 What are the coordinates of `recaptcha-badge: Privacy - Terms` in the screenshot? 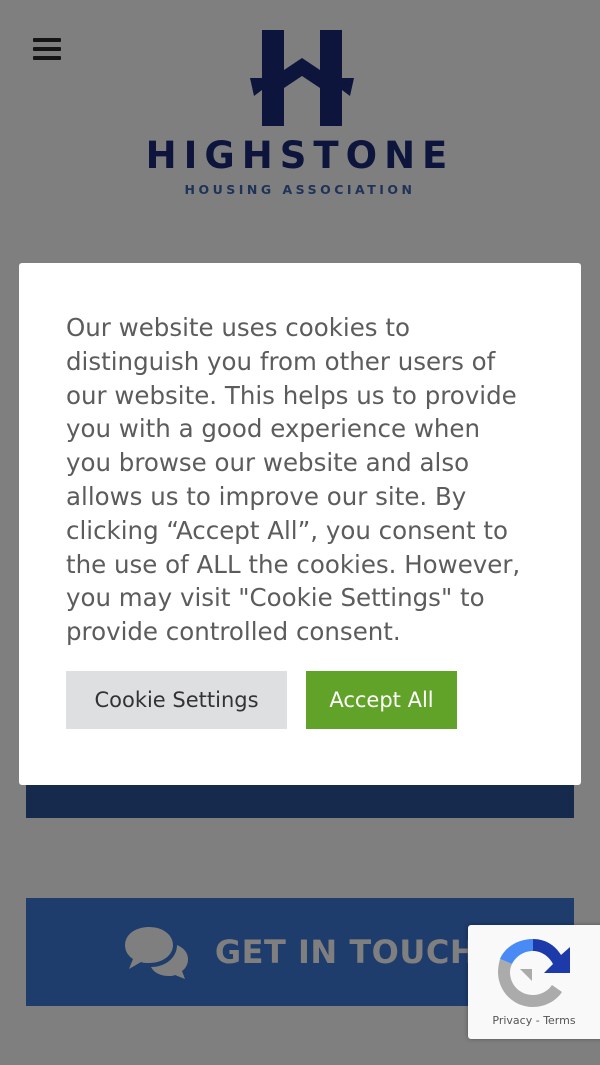 It's located at (534, 982).